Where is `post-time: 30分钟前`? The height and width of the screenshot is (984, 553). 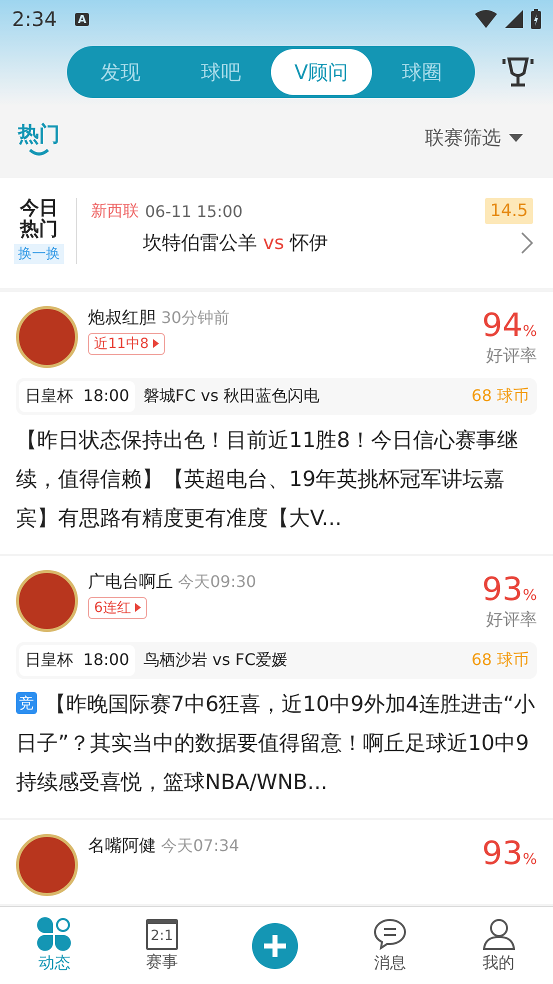 post-time: 30分钟前 is located at coordinates (195, 317).